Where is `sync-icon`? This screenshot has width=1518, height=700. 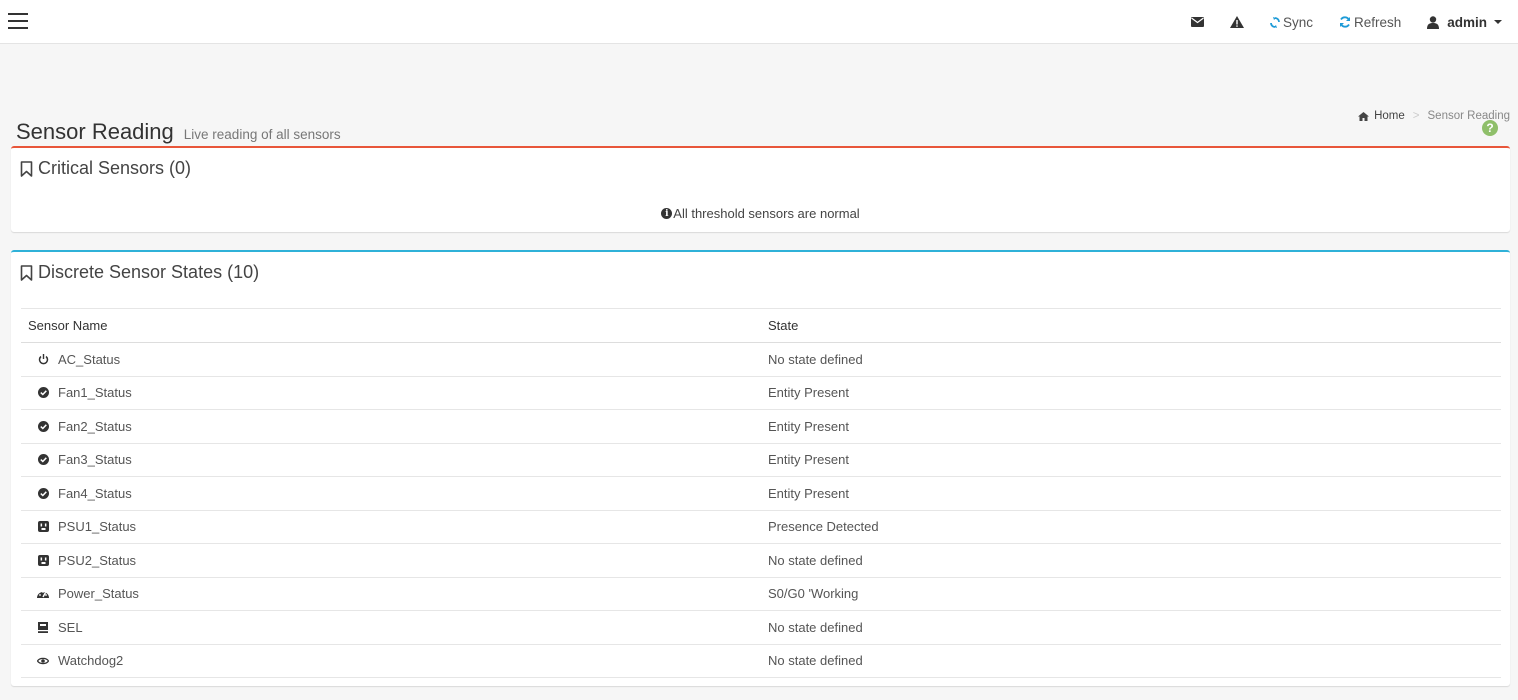
sync-icon is located at coordinates (1275, 22).